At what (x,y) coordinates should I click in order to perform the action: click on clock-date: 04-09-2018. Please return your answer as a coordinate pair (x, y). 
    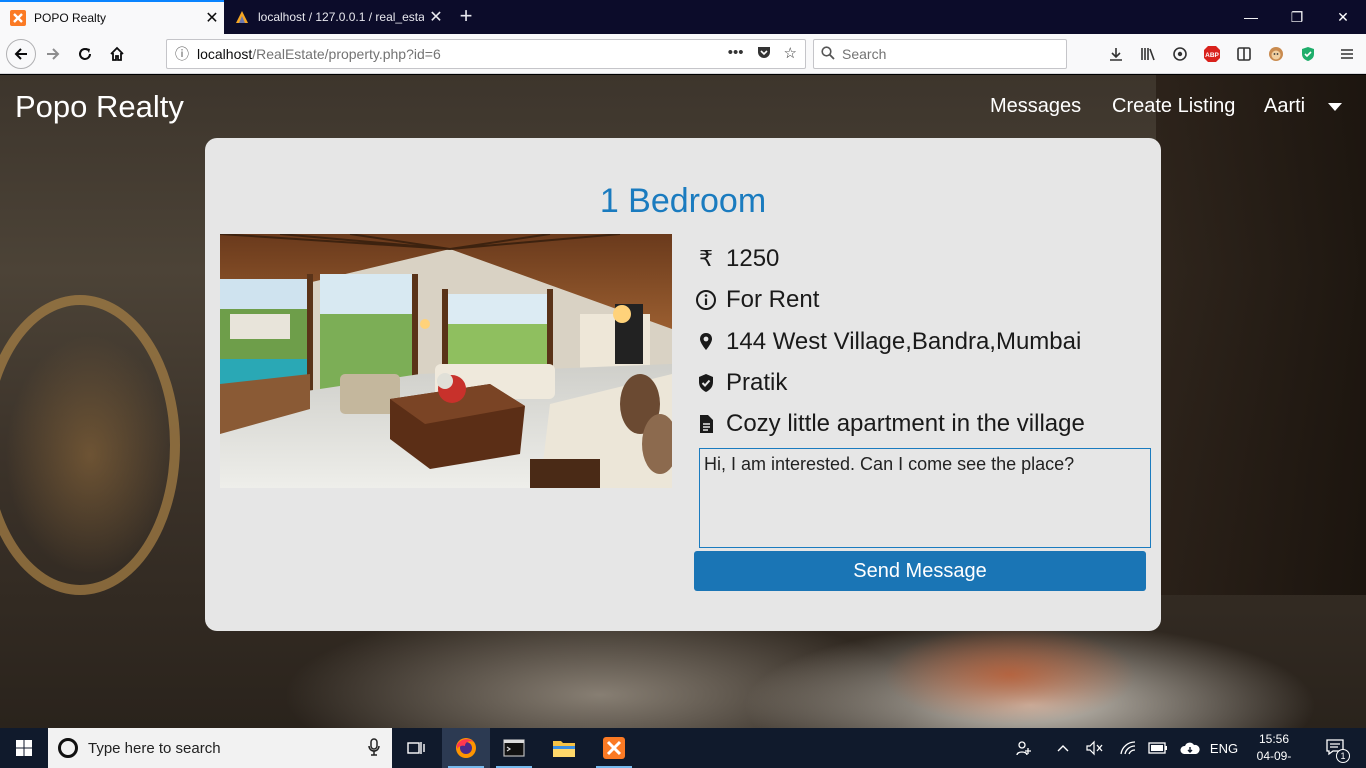
    Looking at the image, I should click on (1274, 758).